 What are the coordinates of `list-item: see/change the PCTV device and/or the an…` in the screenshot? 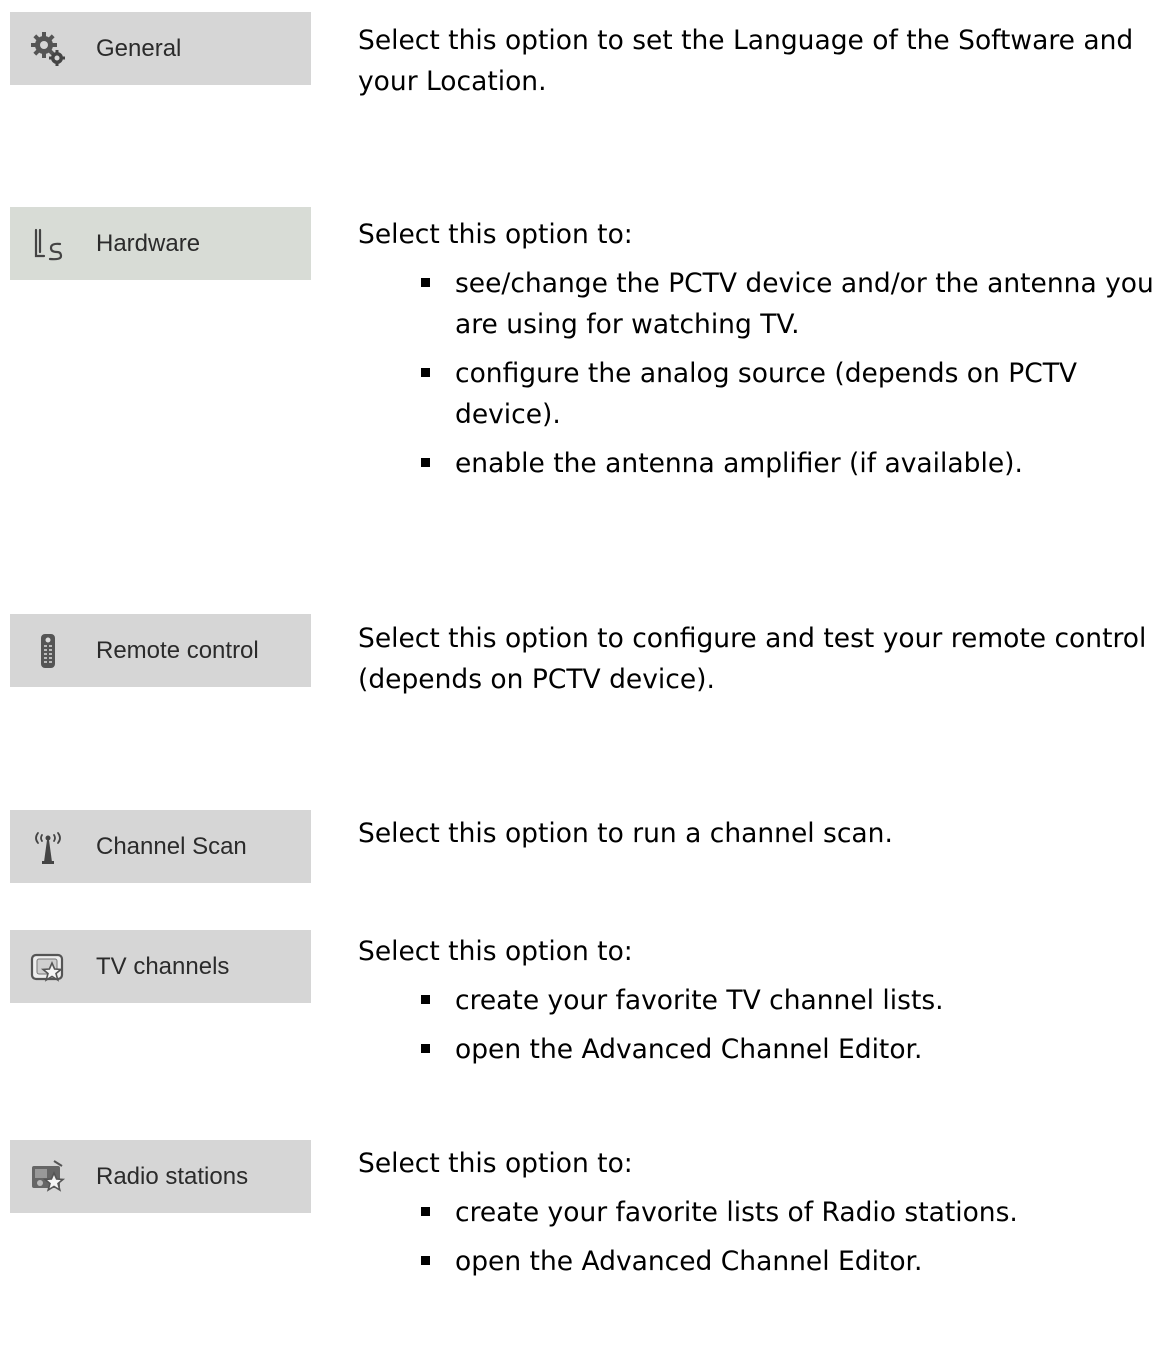 It's located at (764, 304).